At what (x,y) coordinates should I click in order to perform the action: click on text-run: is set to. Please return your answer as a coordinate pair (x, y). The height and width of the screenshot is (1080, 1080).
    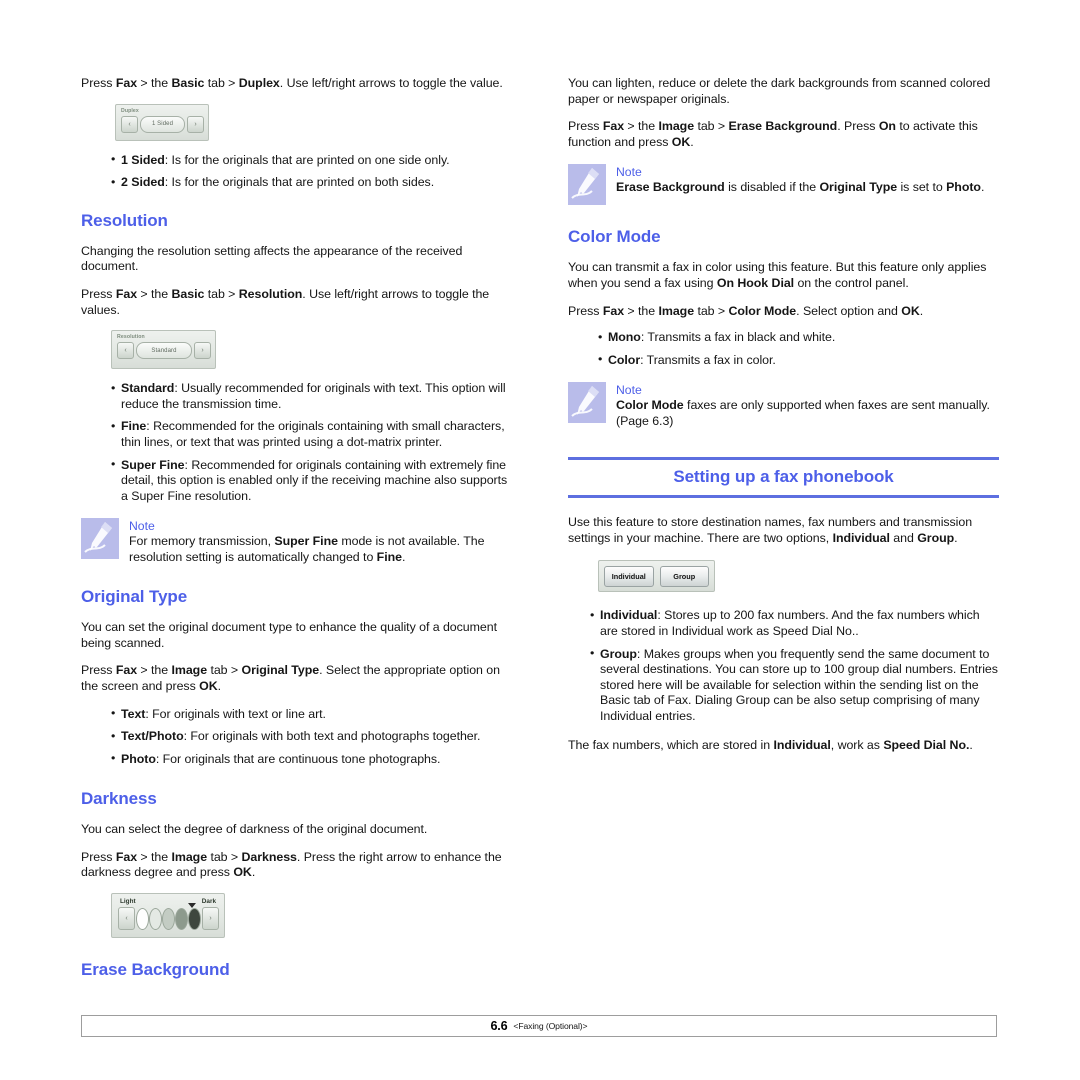
    Looking at the image, I should click on (922, 187).